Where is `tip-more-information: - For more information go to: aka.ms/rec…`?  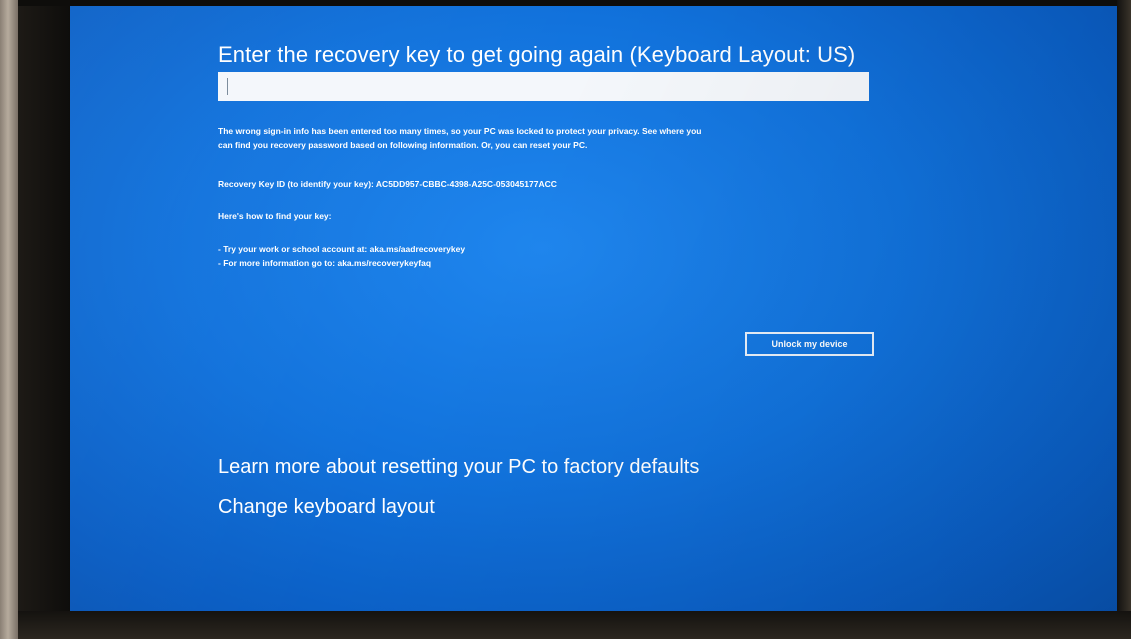
tip-more-information: - For more information go to: aka.ms/rec… is located at coordinates (325, 263).